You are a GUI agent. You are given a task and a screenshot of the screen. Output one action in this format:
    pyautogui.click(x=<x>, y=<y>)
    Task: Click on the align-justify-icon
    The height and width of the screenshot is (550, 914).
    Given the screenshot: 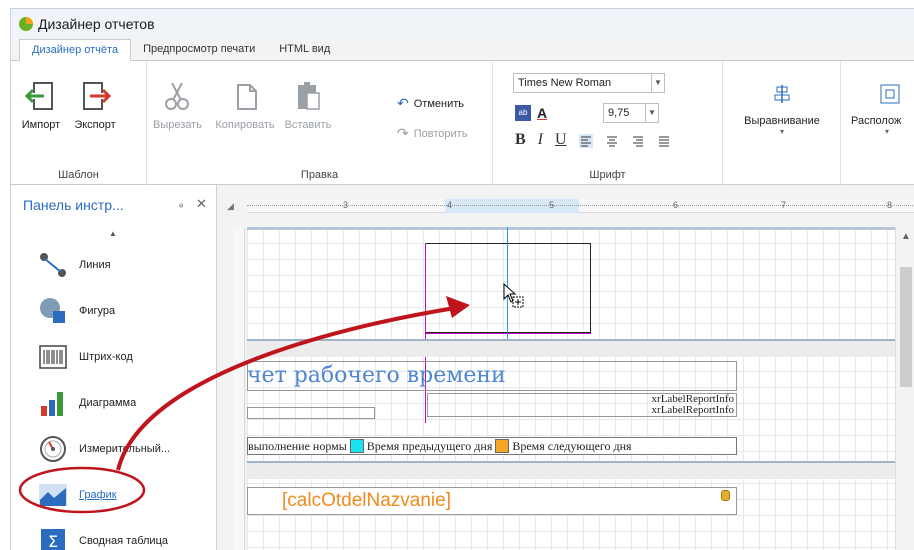 What is the action you would take?
    pyautogui.click(x=664, y=141)
    